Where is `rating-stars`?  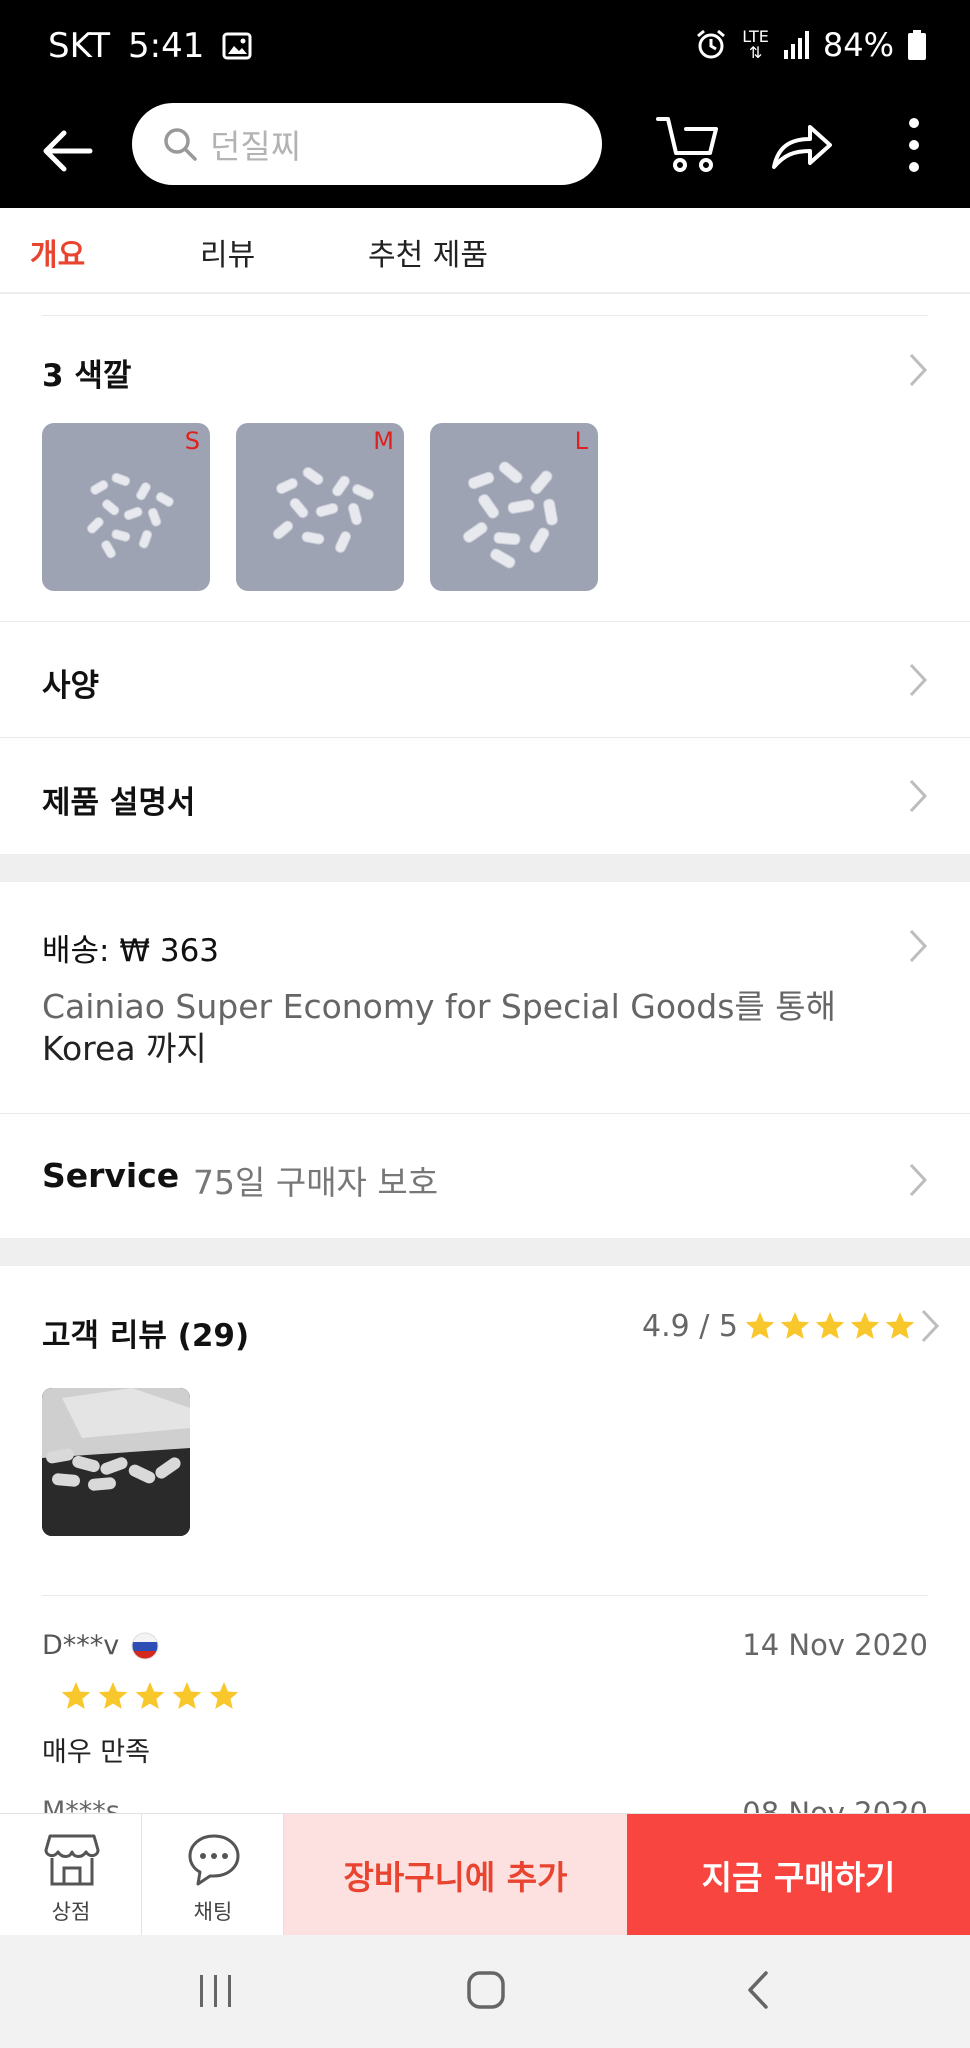
rating-stars is located at coordinates (830, 1326).